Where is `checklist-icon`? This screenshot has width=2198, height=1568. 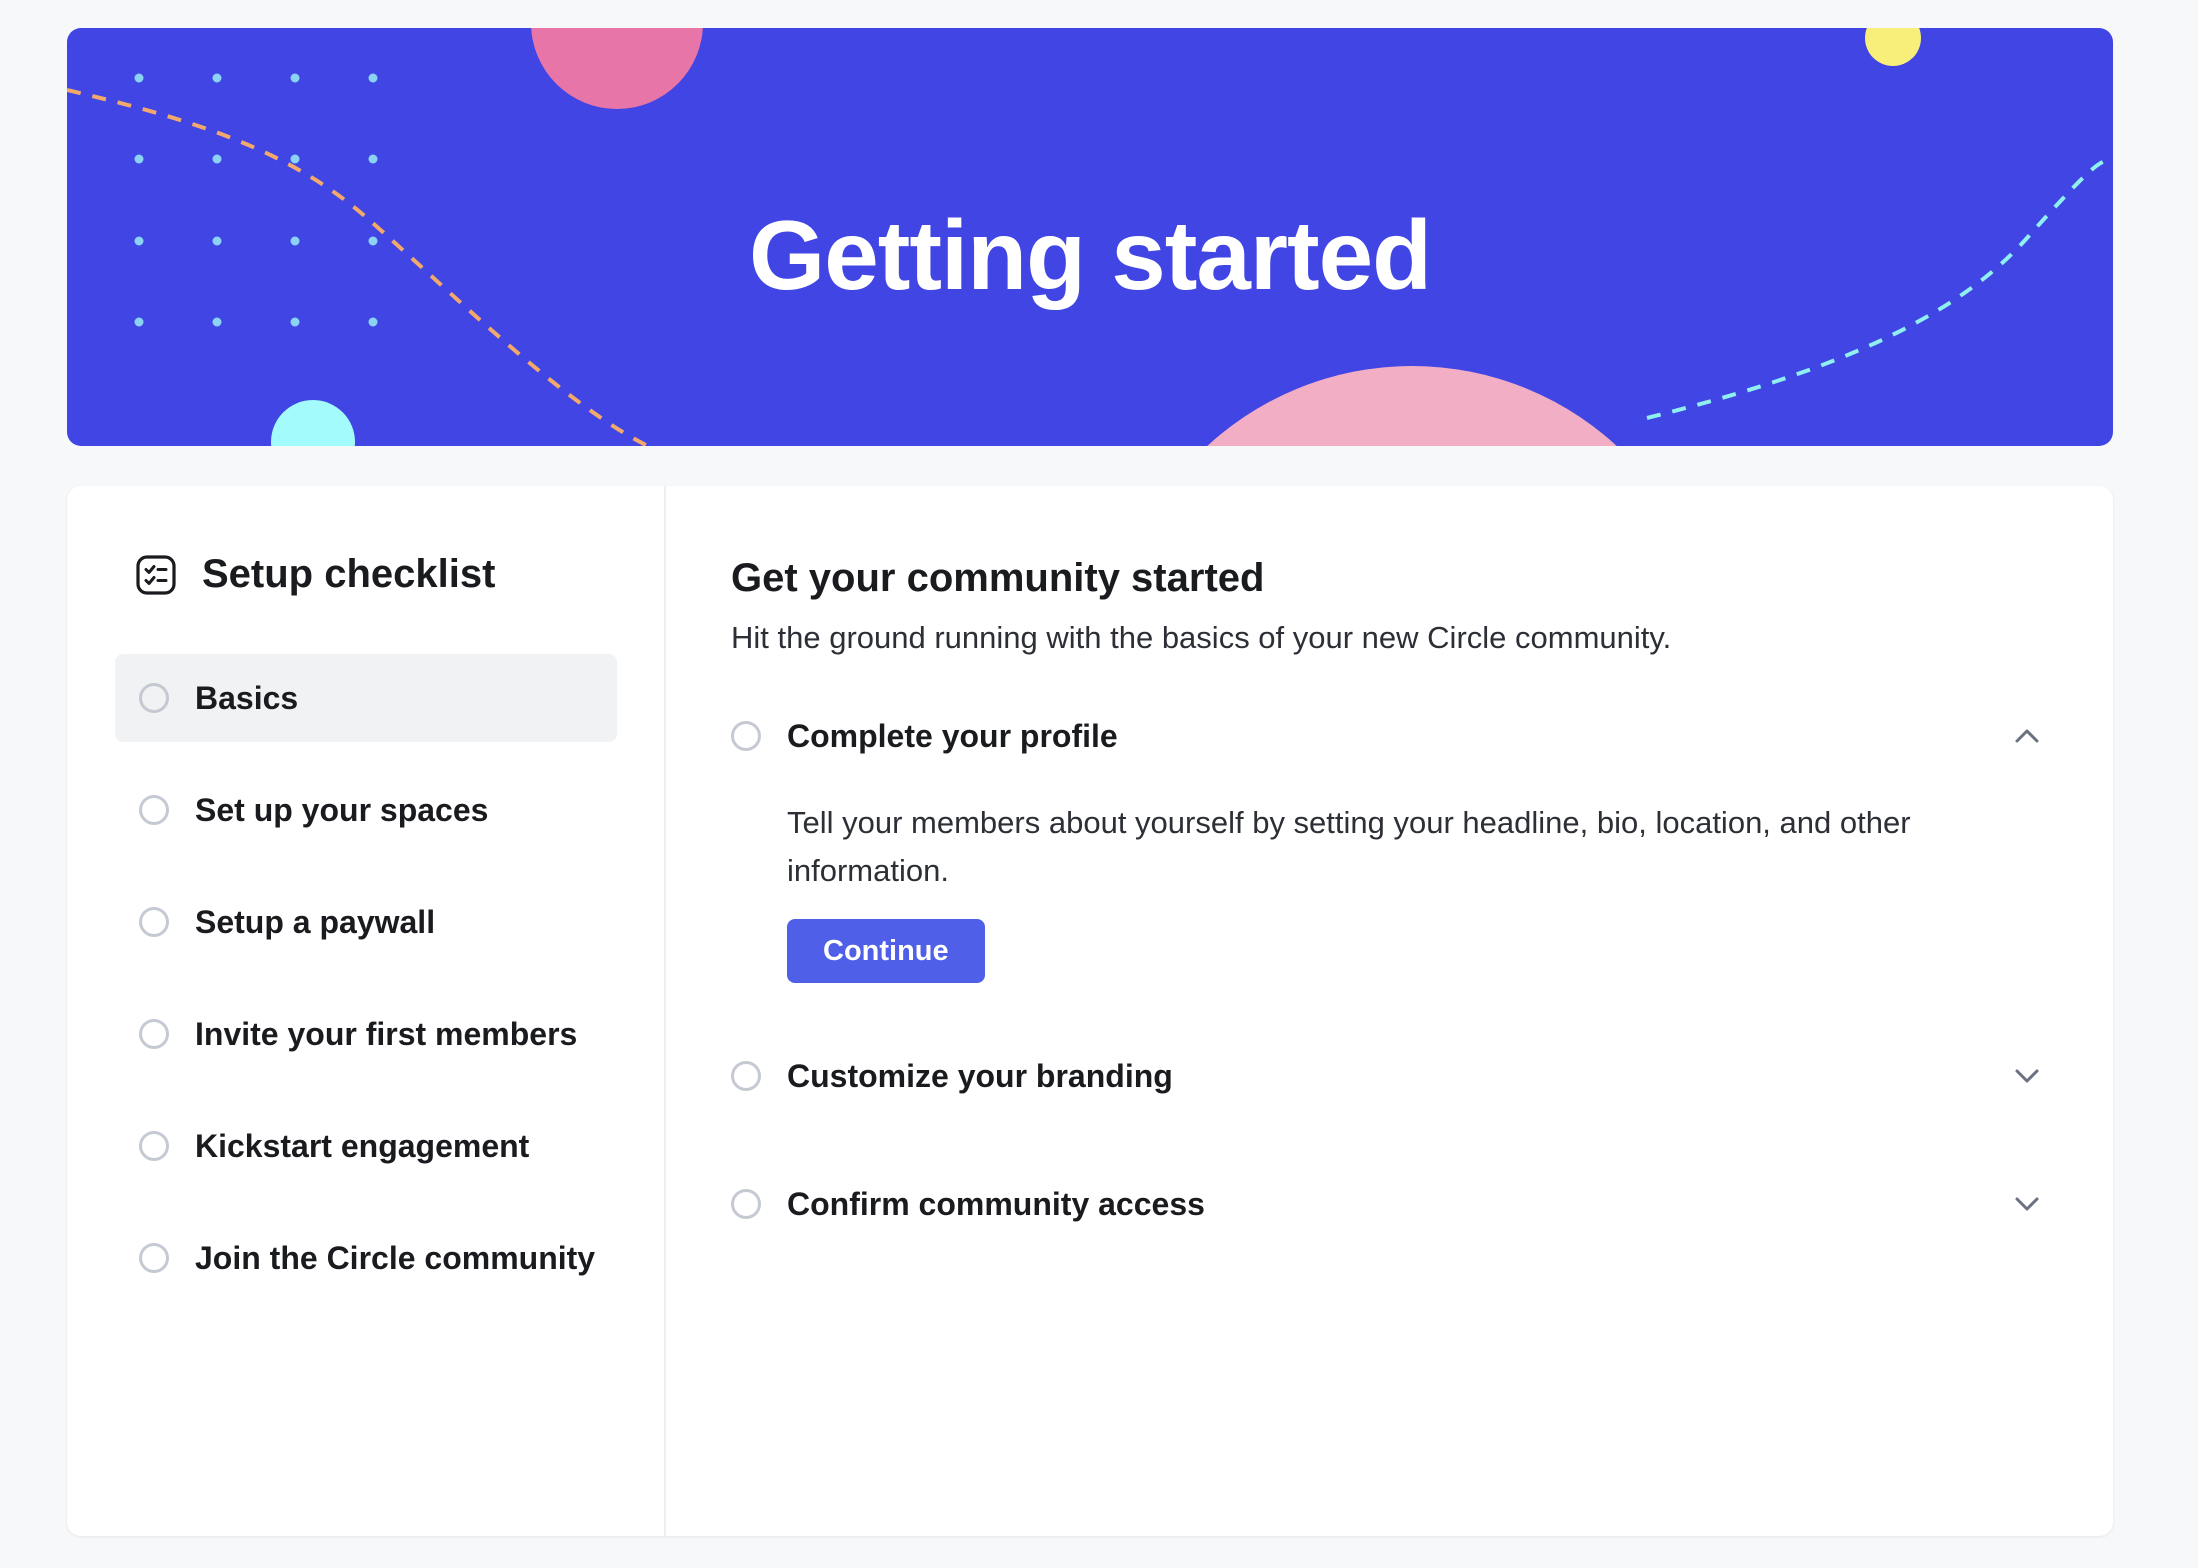
checklist-icon is located at coordinates (156, 575).